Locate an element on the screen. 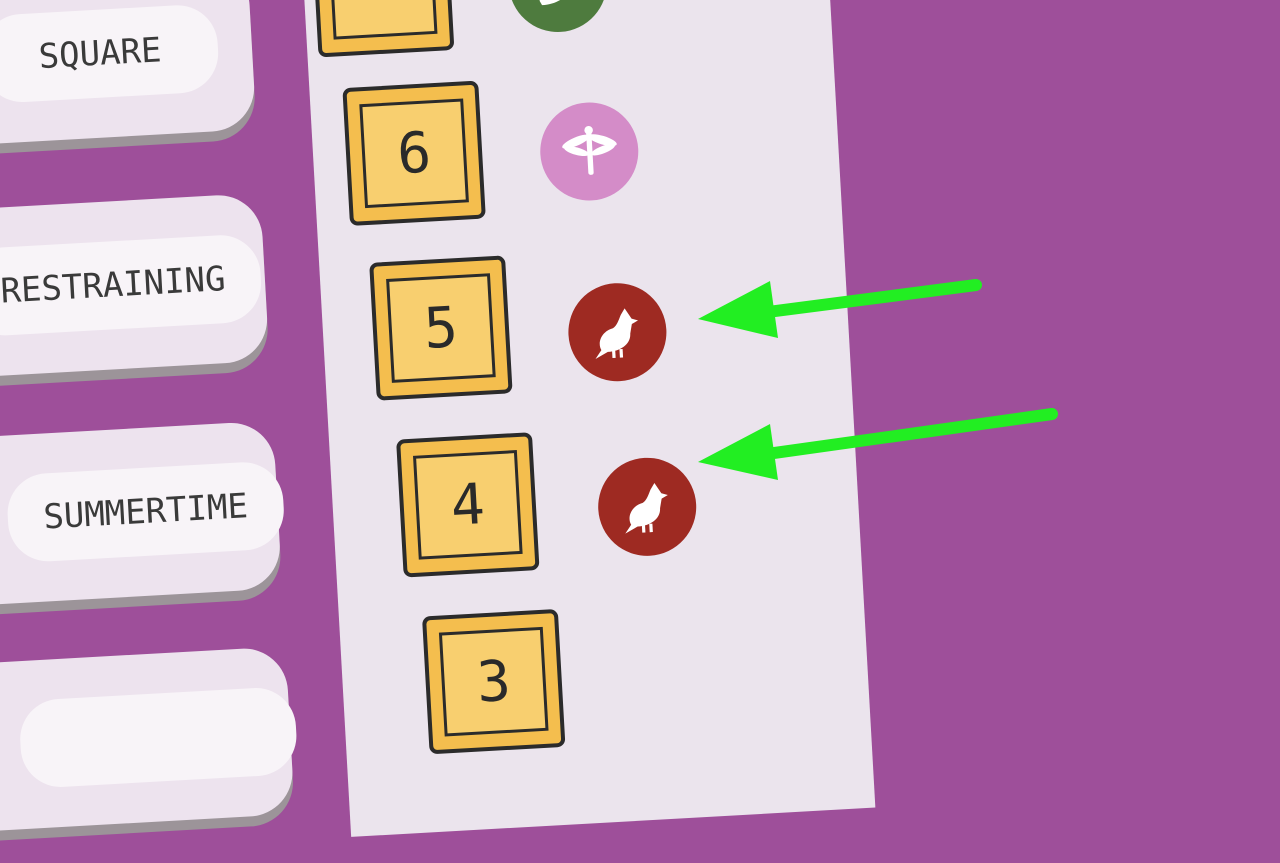 The image size is (1280, 863). number-tile is located at coordinates (382, 29).